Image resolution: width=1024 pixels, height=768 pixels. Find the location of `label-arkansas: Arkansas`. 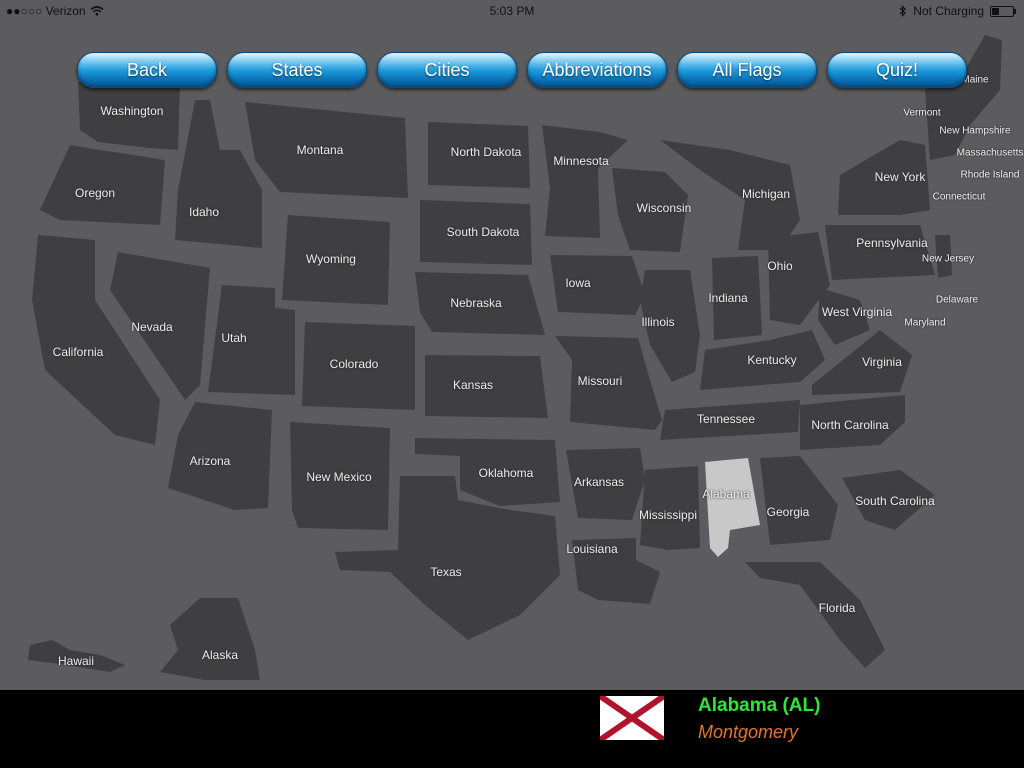

label-arkansas: Arkansas is located at coordinates (599, 482).